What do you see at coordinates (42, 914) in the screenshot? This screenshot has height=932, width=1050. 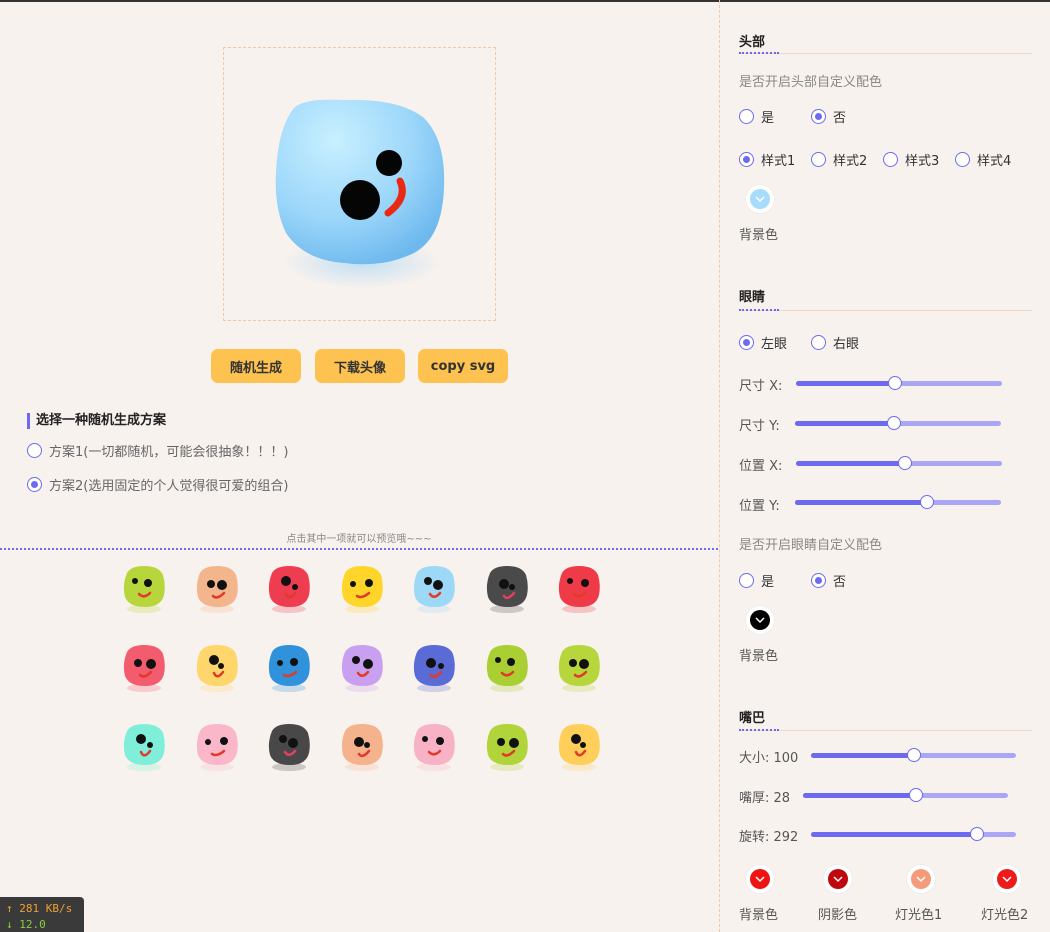 I see `network-speed-widget: ↑ 281 KB/s ↓ 12.0 KB/s` at bounding box center [42, 914].